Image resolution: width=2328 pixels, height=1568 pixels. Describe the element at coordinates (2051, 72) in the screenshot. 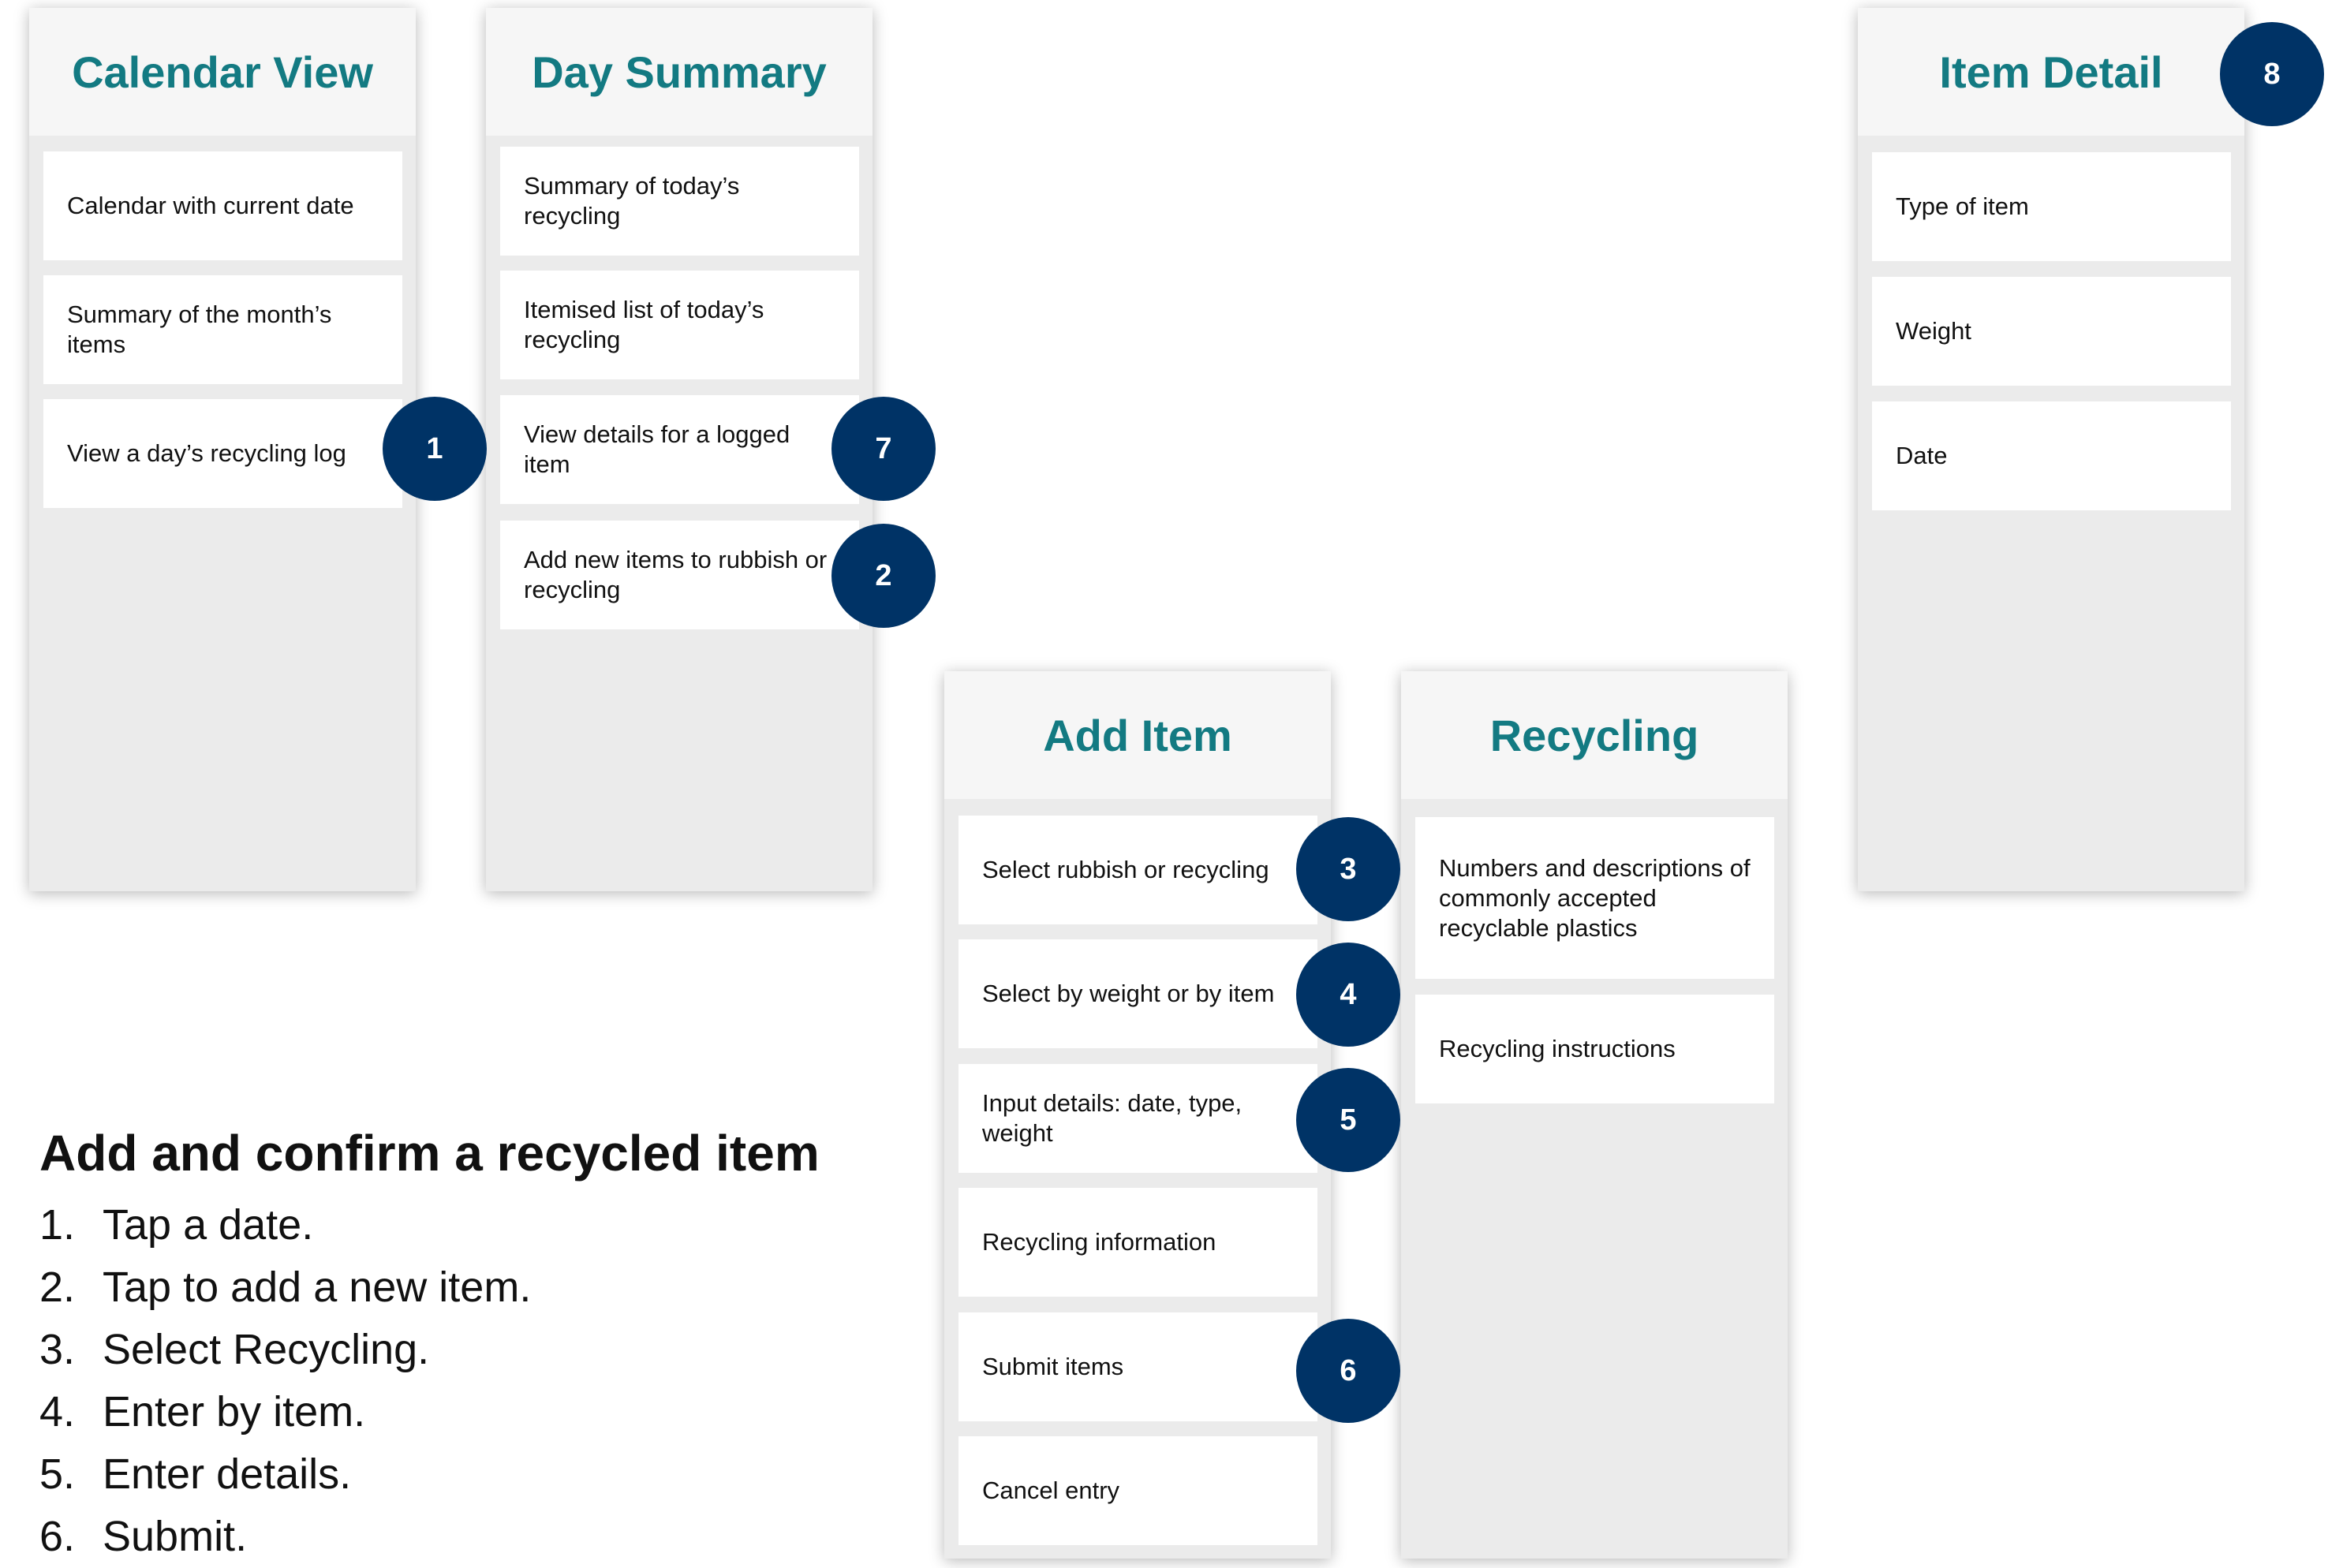

I see `column-title: Item Detail` at that location.